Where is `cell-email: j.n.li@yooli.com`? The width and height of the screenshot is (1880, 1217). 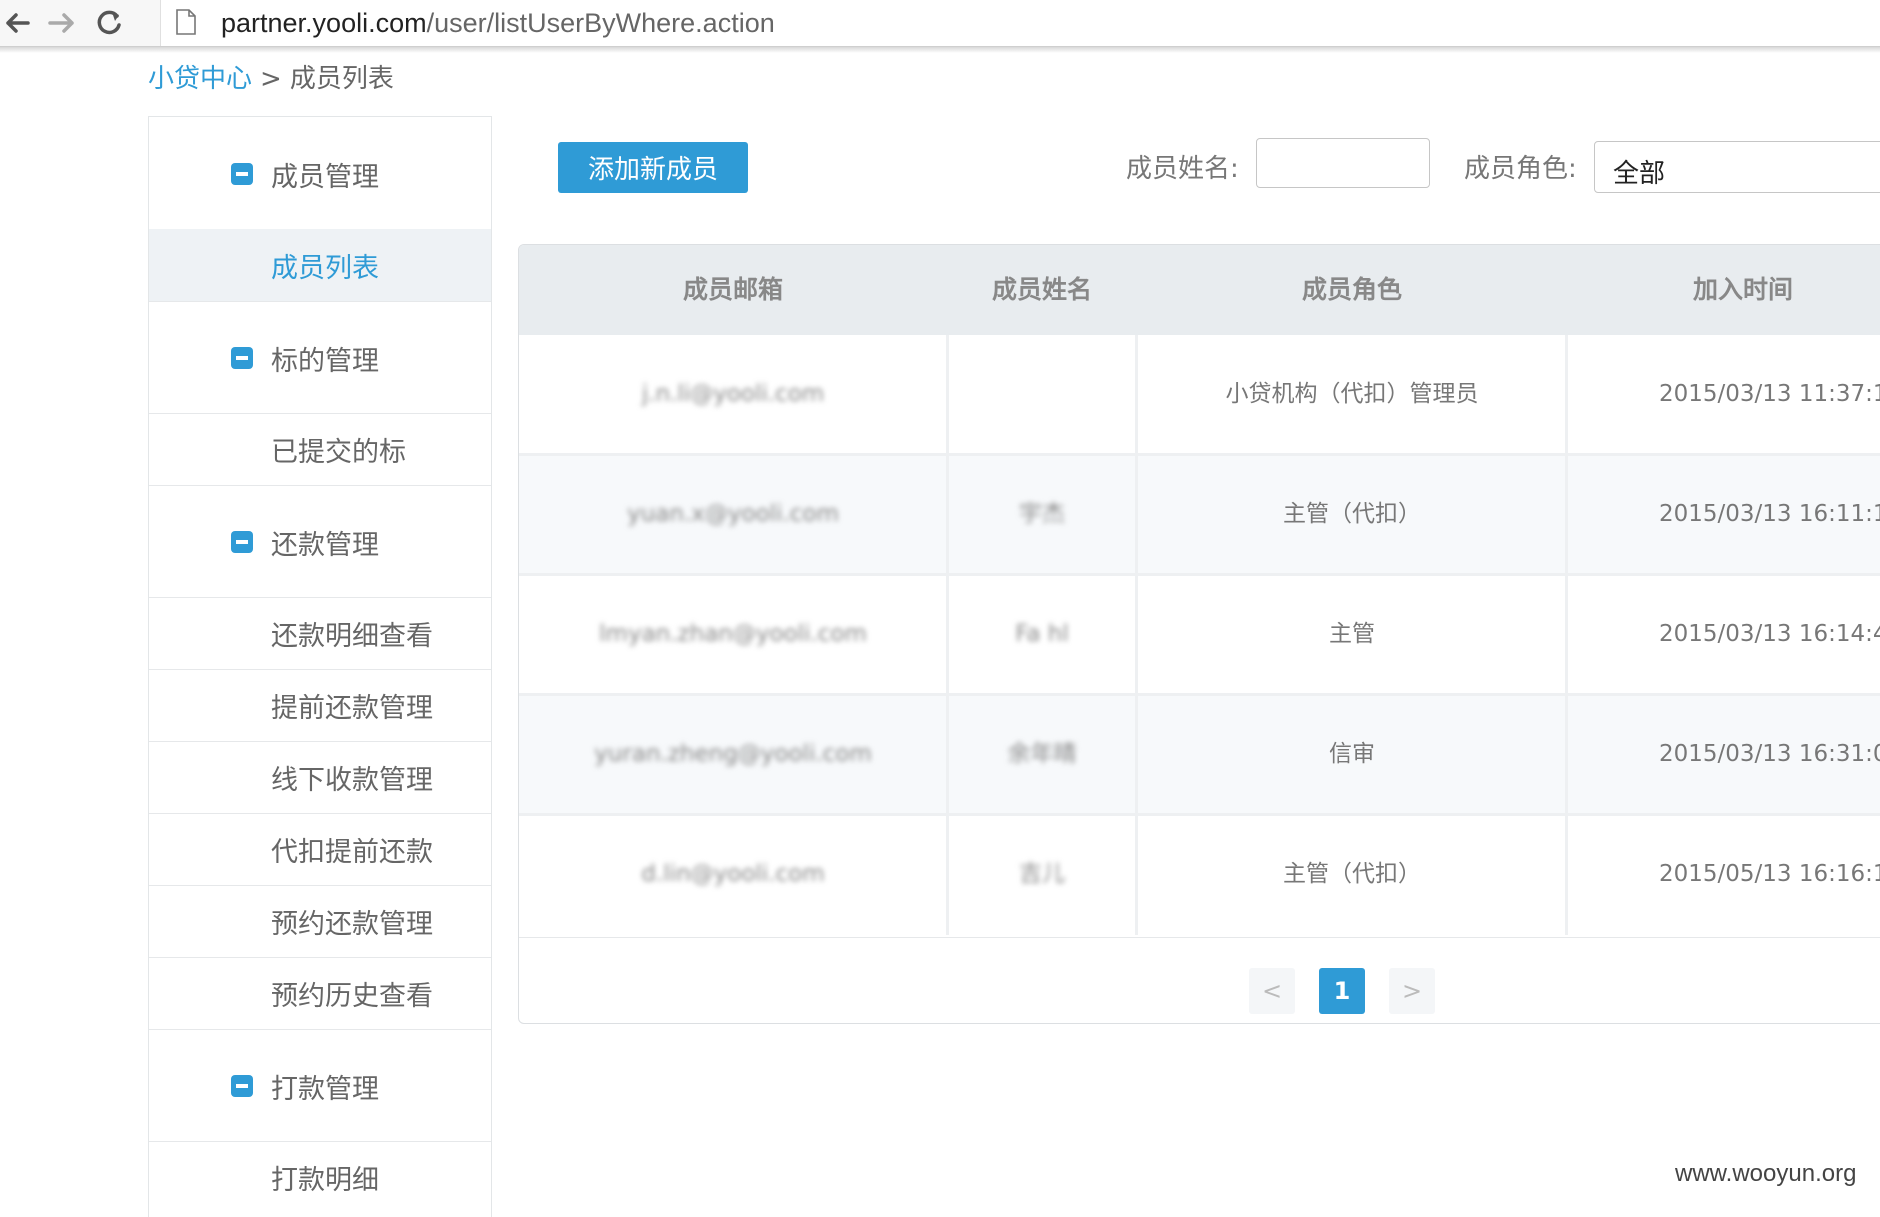 cell-email: j.n.li@yooli.com is located at coordinates (733, 394).